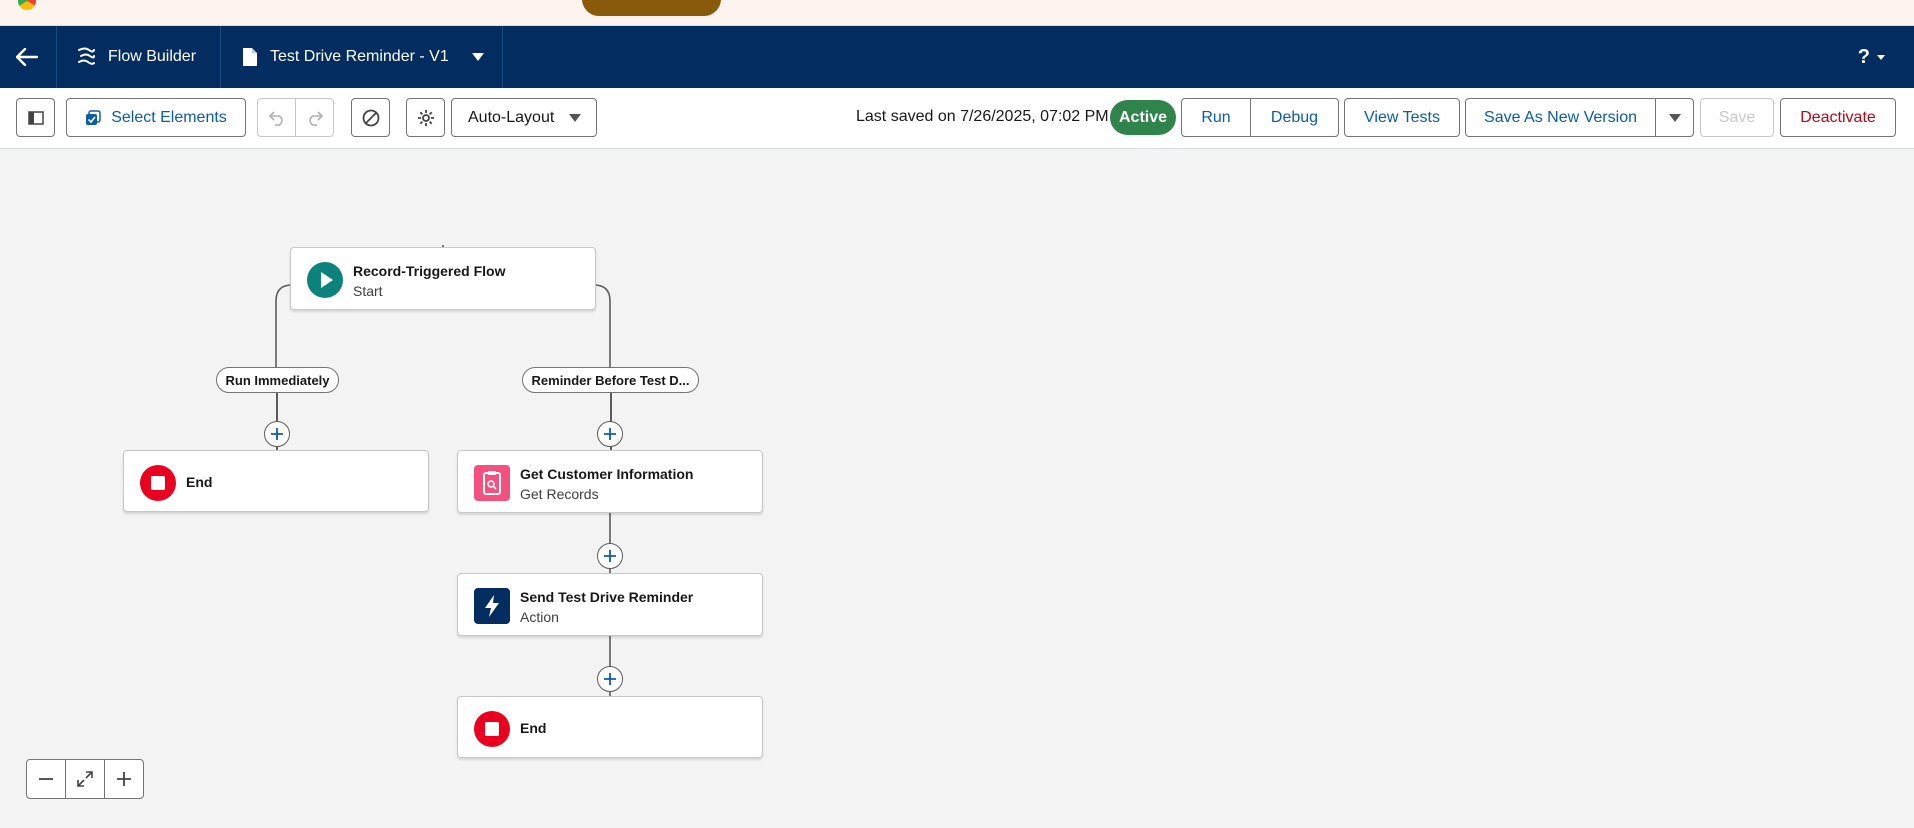 Image resolution: width=1914 pixels, height=828 pixels. Describe the element at coordinates (511, 117) in the screenshot. I see `layout-select-value: Auto-Layout` at that location.